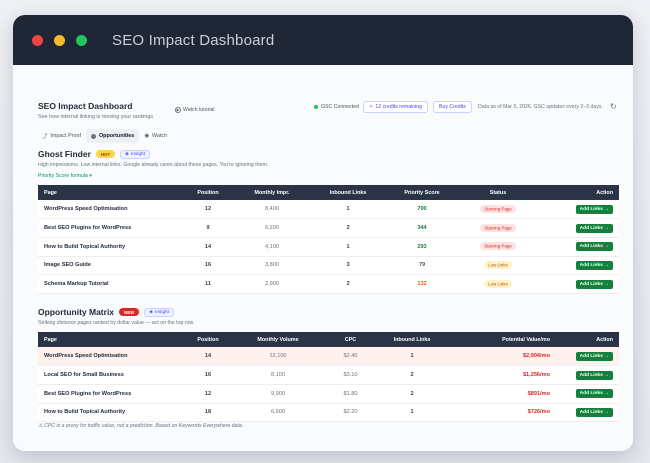  What do you see at coordinates (399, 107) in the screenshot?
I see `credits-label: 12 credits remaining` at bounding box center [399, 107].